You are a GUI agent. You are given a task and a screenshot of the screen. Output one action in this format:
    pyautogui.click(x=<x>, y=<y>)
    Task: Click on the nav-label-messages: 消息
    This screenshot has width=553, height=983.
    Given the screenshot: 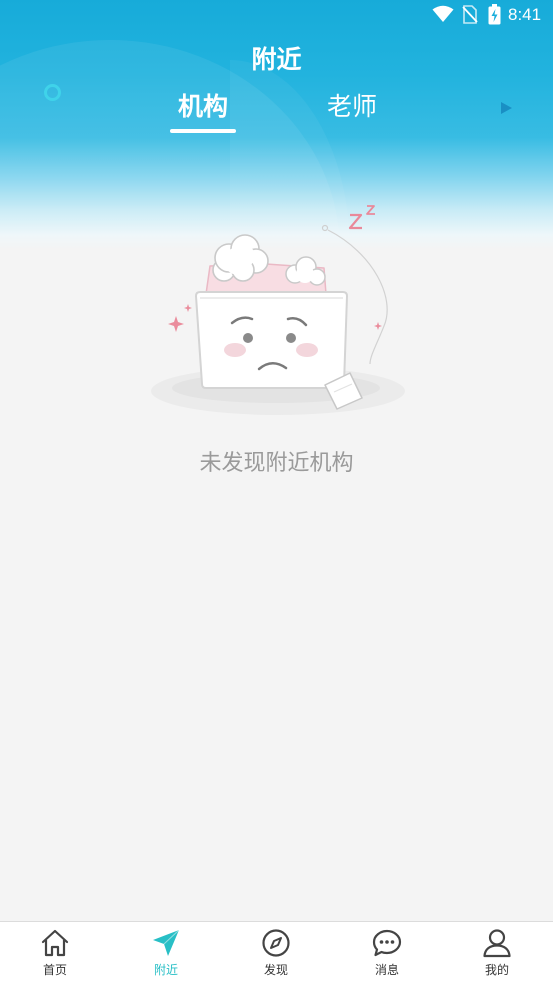 What is the action you would take?
    pyautogui.click(x=386, y=970)
    